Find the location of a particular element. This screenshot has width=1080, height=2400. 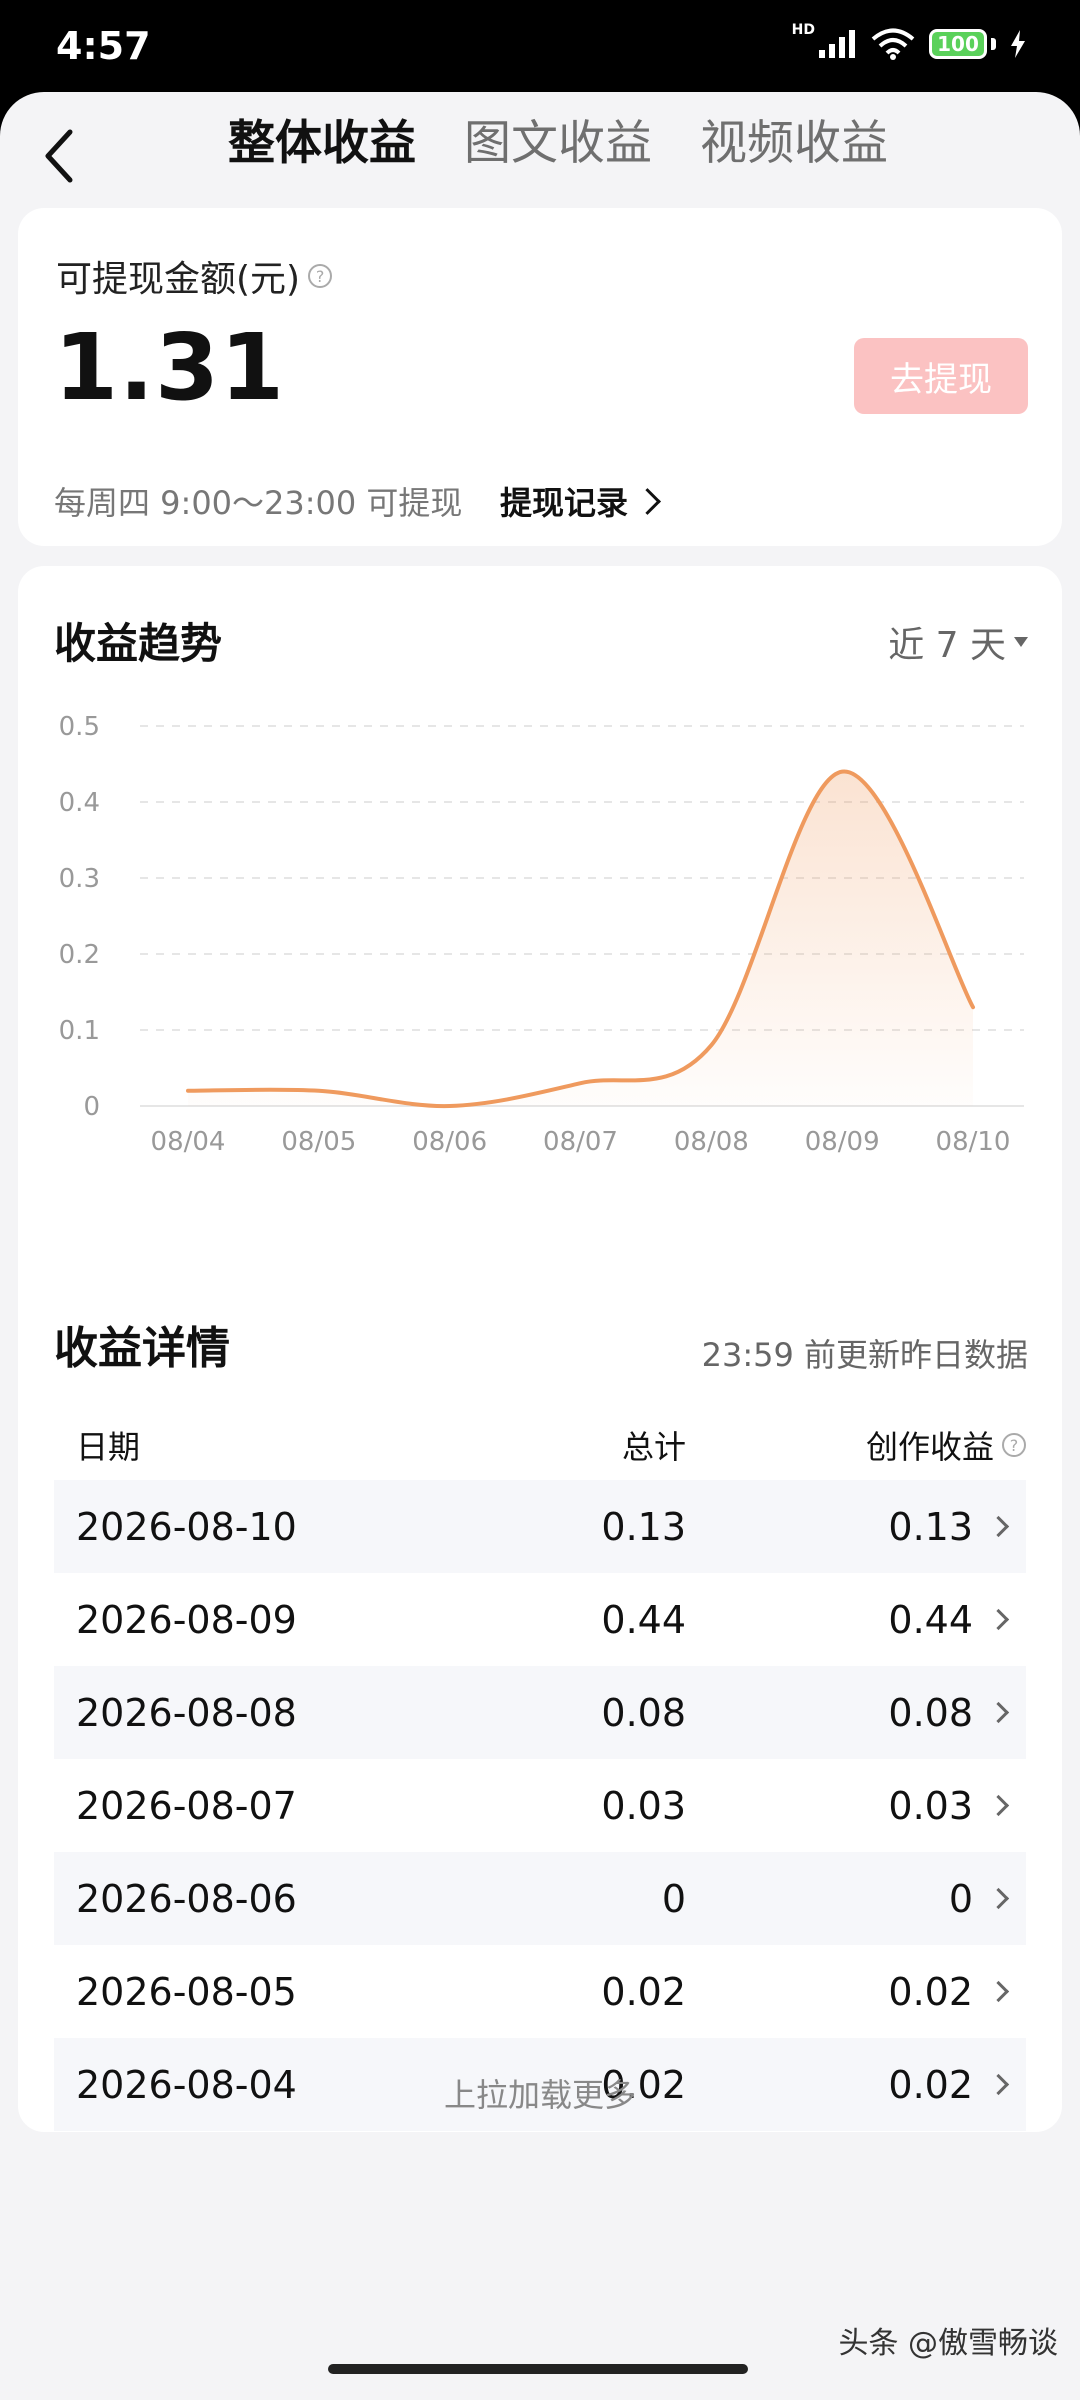

row-create: 0.08 is located at coordinates (856, 1713).